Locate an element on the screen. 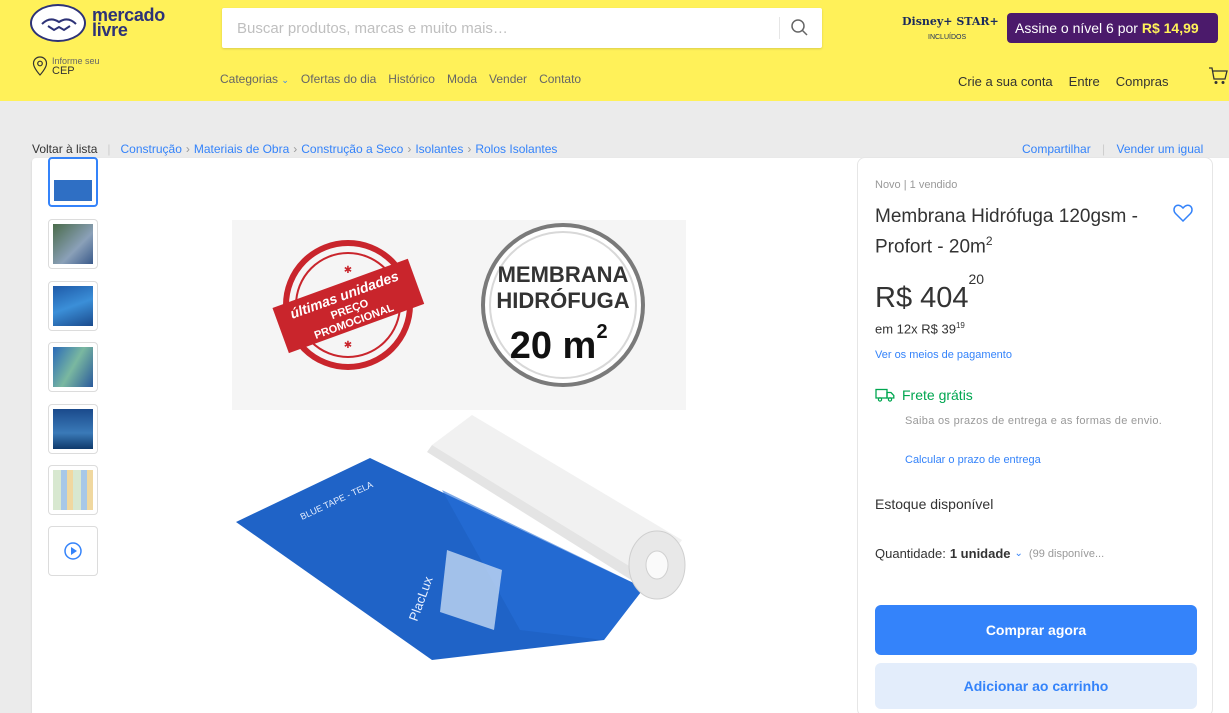  promo-text: Assine o nível 6 por is located at coordinates (1078, 28).